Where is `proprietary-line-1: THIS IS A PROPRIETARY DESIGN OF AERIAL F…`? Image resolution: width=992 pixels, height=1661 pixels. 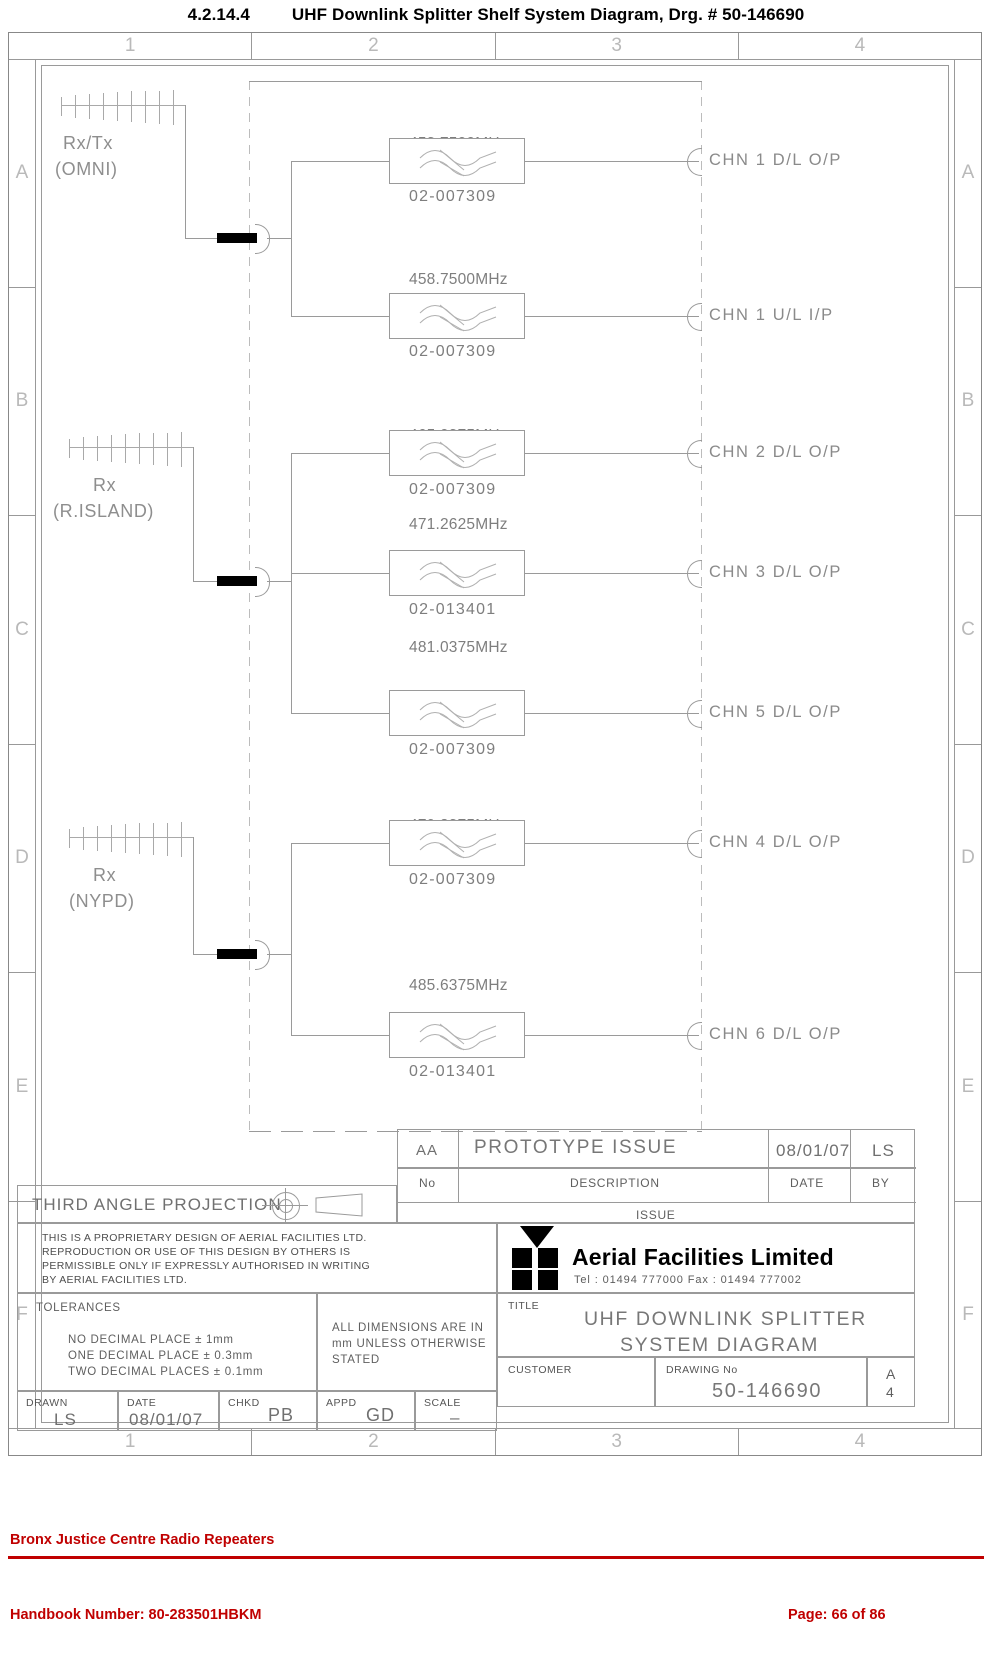
proprietary-line-1: THIS IS A PROPRIETARY DESIGN OF AERIAL F… is located at coordinates (204, 1238).